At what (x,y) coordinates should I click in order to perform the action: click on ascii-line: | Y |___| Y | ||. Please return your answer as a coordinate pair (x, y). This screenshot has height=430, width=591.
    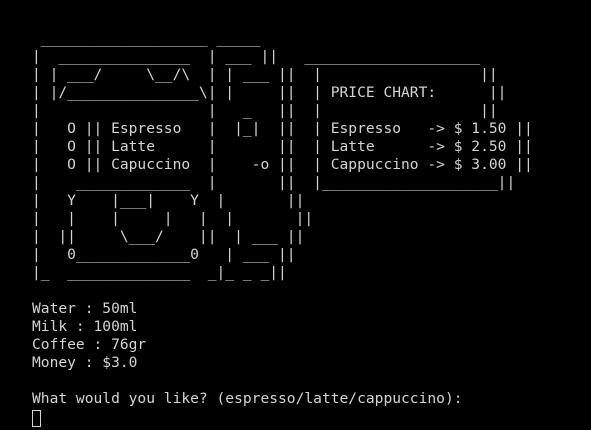
    Looking at the image, I should click on (168, 200).